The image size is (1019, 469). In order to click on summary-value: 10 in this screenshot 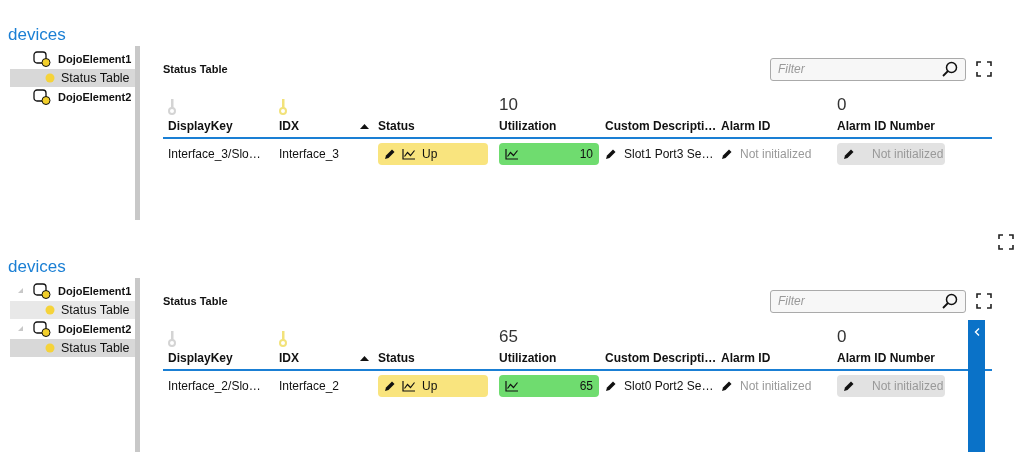, I will do `click(508, 105)`.